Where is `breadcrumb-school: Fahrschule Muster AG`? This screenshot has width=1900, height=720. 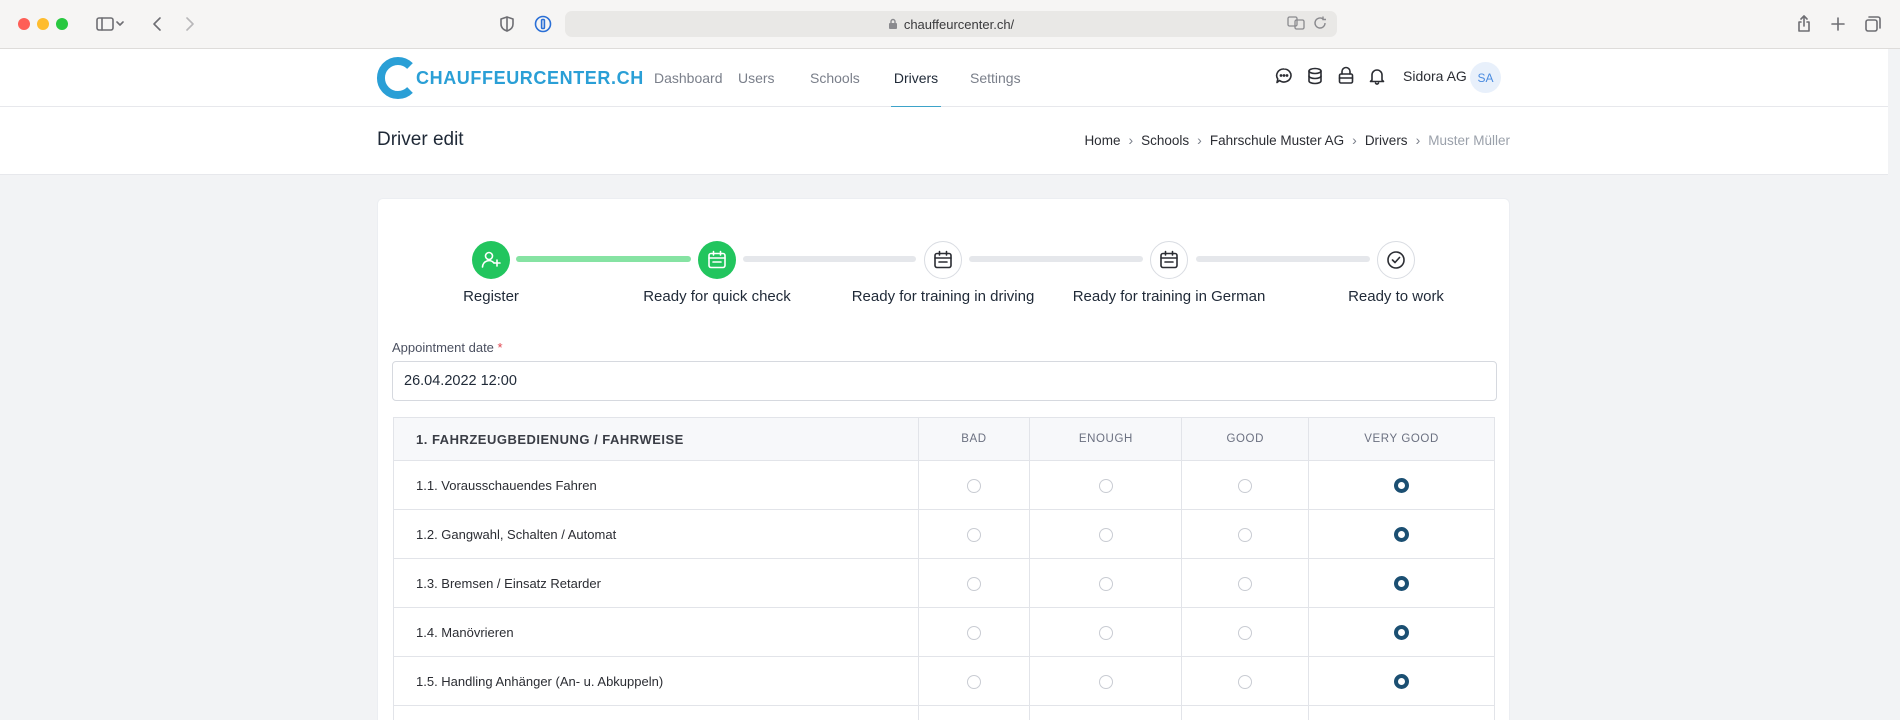 breadcrumb-school: Fahrschule Muster AG is located at coordinates (1277, 140).